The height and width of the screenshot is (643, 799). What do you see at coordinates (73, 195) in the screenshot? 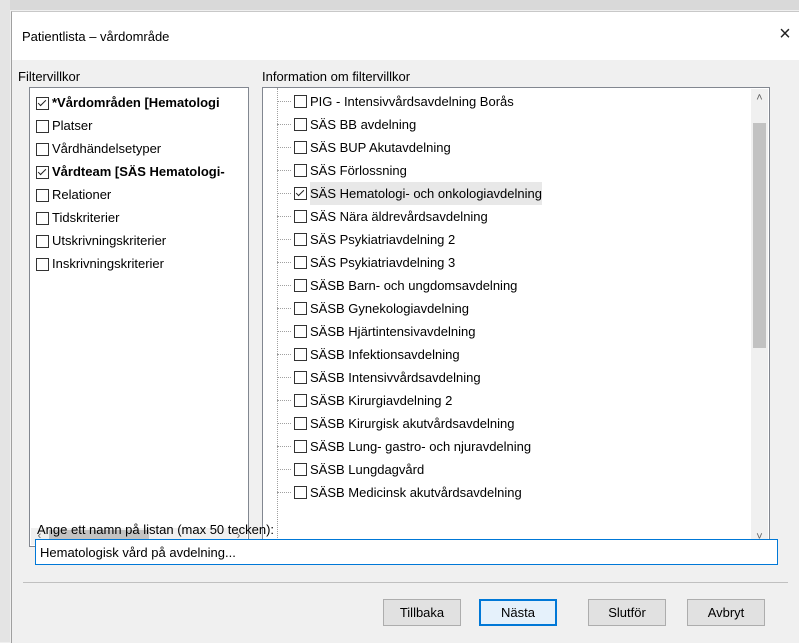
I see `filter-condition-item: Relationer` at bounding box center [73, 195].